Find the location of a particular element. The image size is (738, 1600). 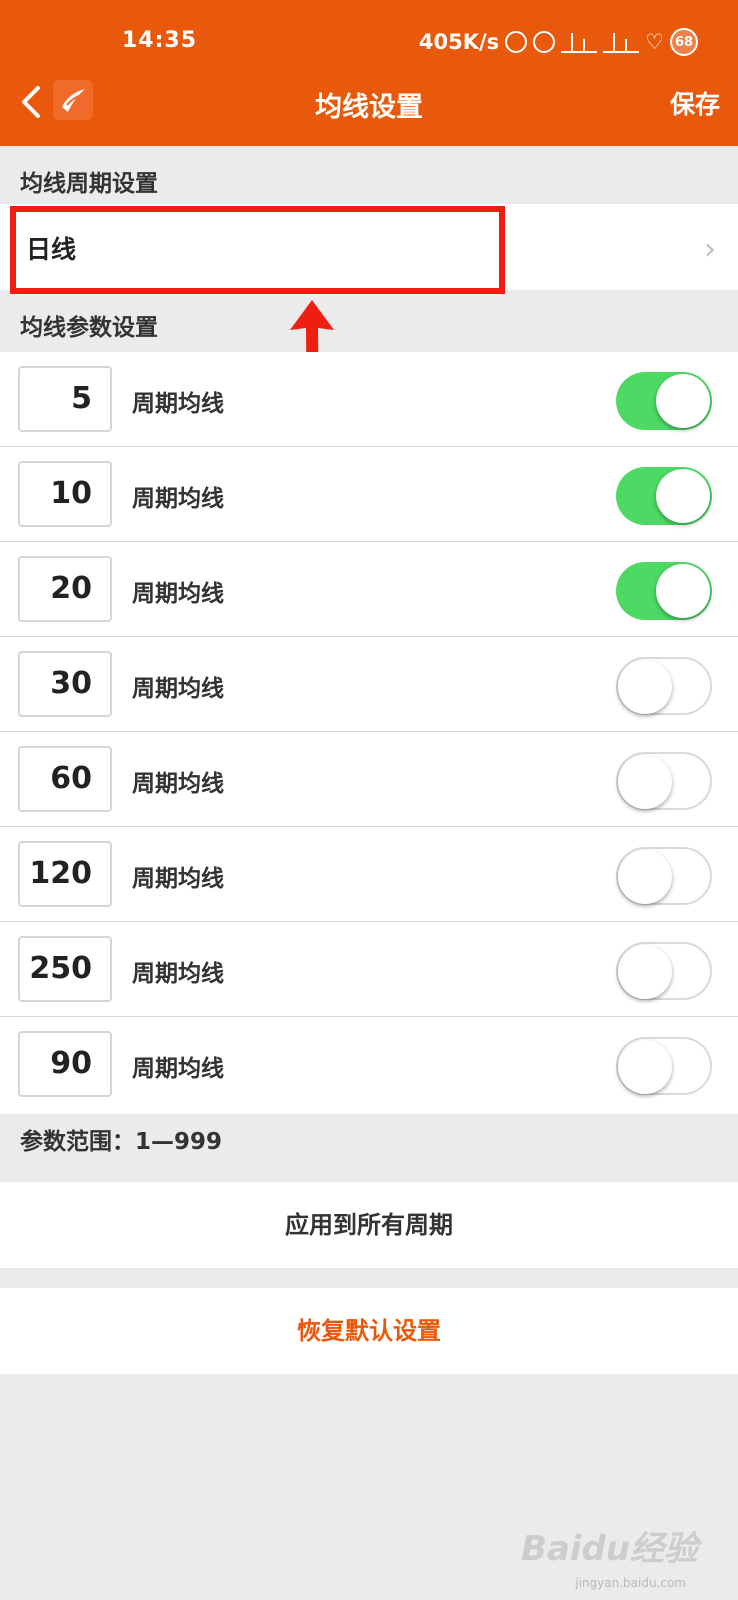

period-section-header: 均线周期设置 is located at coordinates (89, 184).